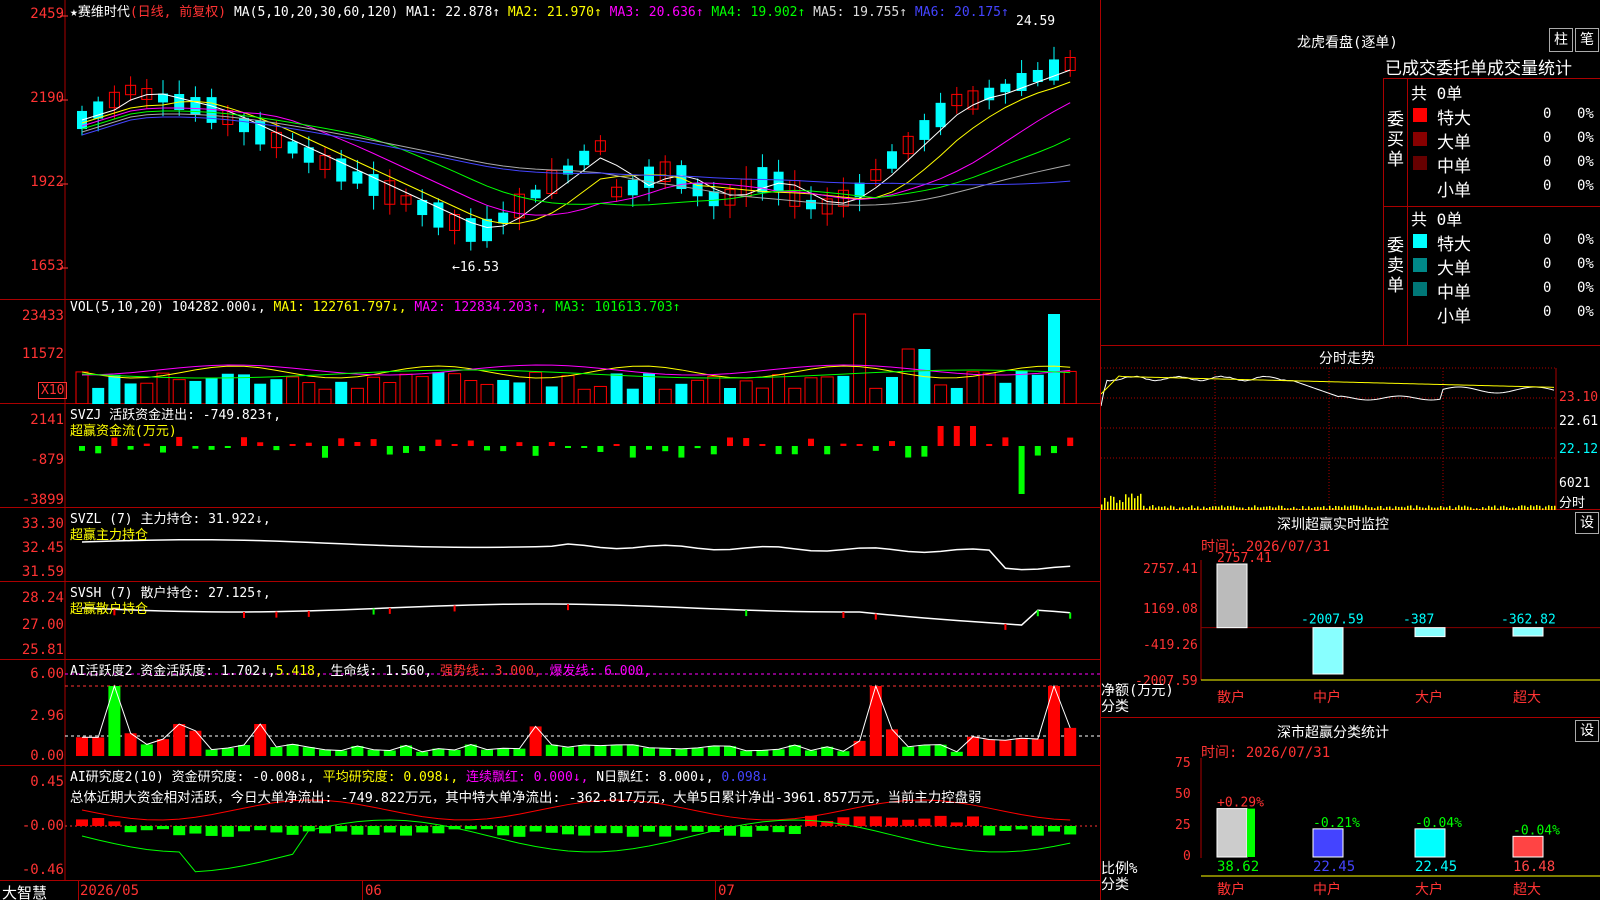  I want to click on intraday-panel: 分时走势 23.10 22.61 22.12 6021 分时, so click(1350, 428).